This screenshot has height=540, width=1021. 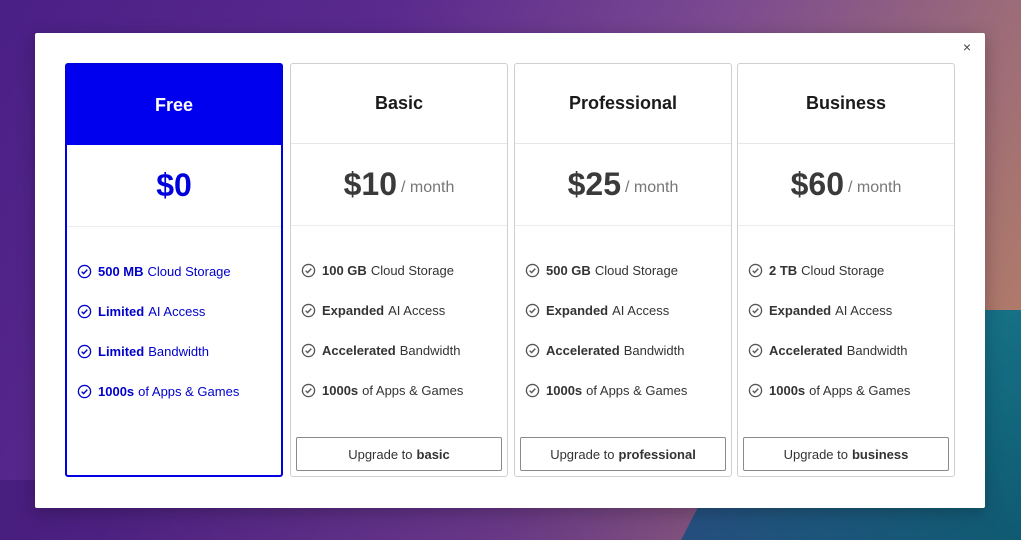 I want to click on feature-bold: 100 GB, so click(x=344, y=270).